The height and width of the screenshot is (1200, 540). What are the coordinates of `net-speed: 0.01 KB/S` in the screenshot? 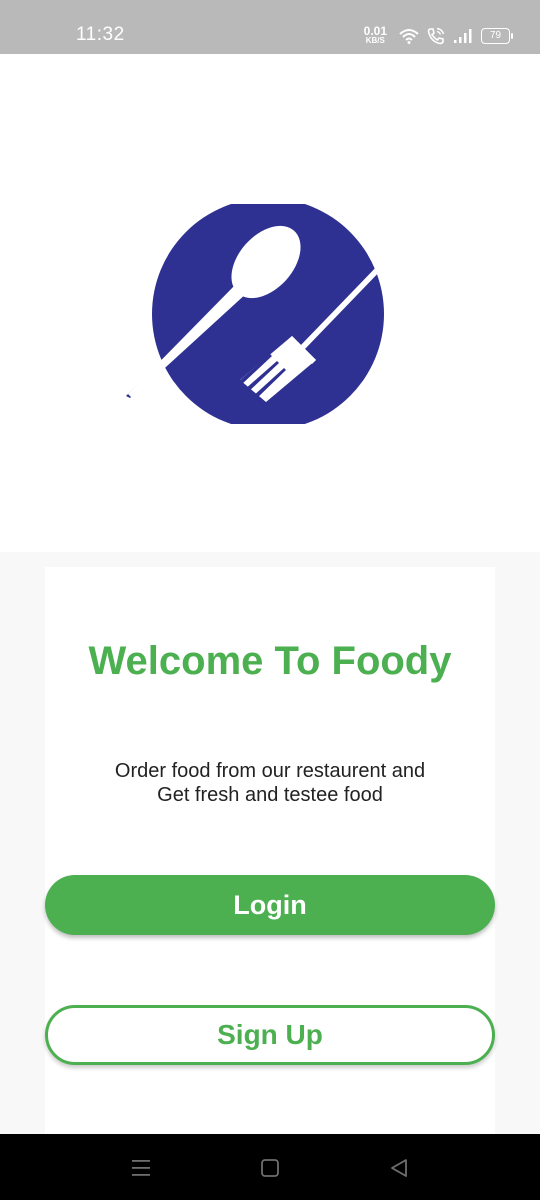 It's located at (375, 34).